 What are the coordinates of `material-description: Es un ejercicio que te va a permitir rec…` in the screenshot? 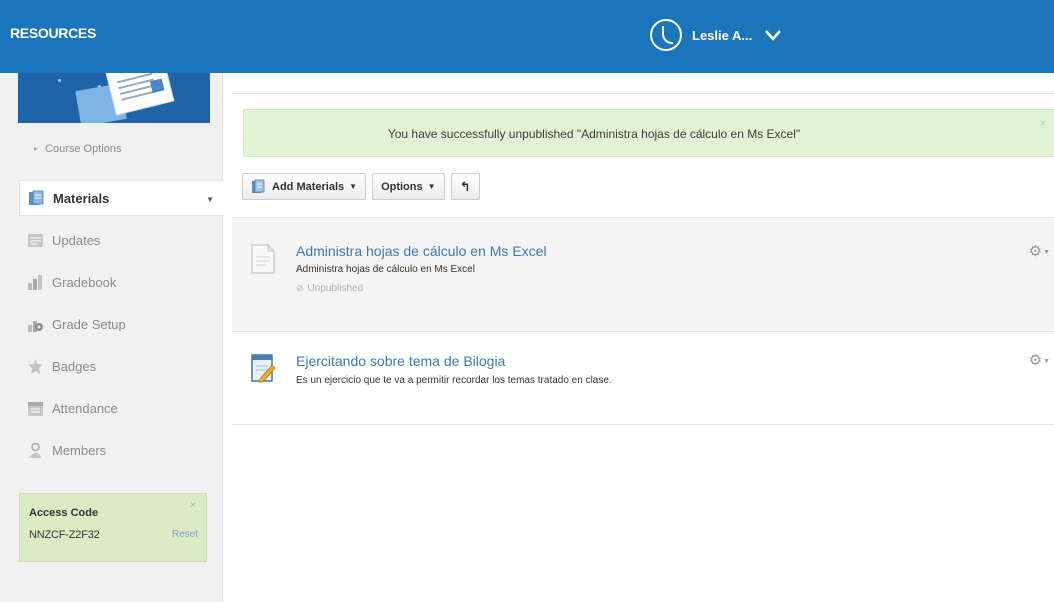 It's located at (454, 380).